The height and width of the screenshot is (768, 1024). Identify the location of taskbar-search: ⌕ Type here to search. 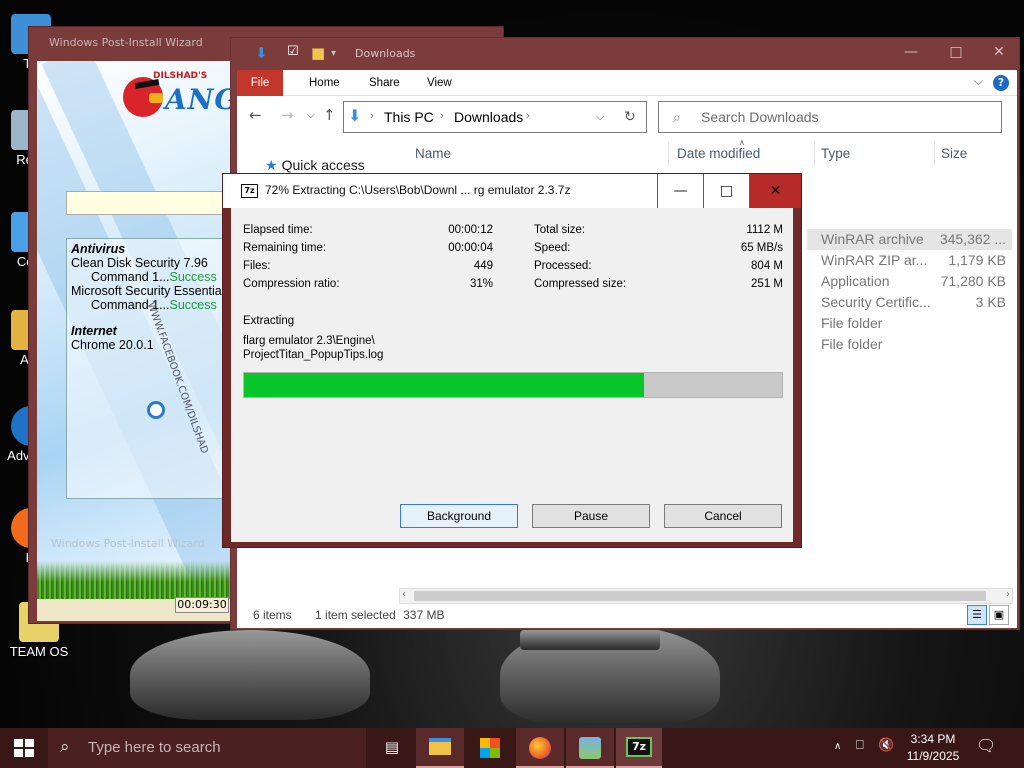
(207, 748).